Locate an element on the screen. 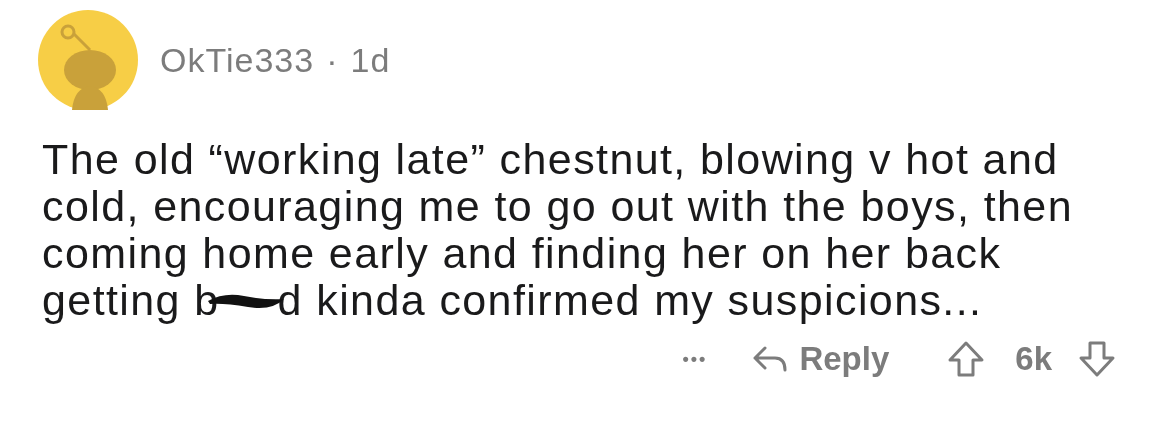  comment-age: 1d is located at coordinates (370, 60).